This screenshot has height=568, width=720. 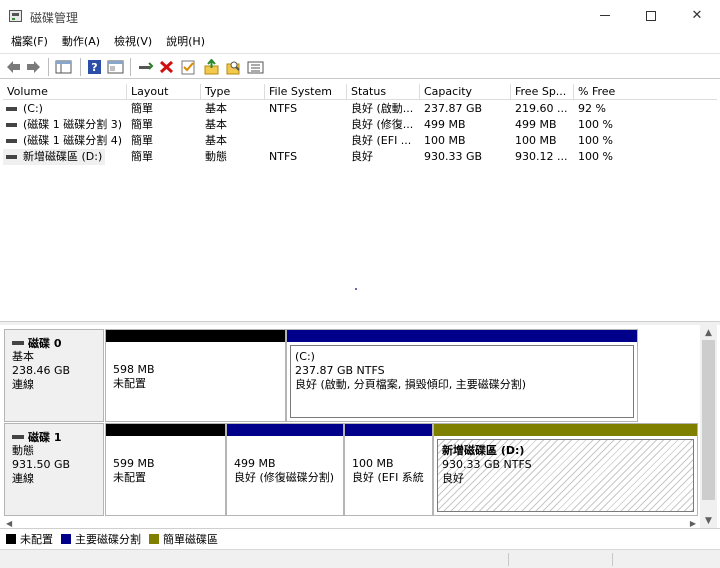 I want to click on column-header-status: Status, so click(x=383, y=92).